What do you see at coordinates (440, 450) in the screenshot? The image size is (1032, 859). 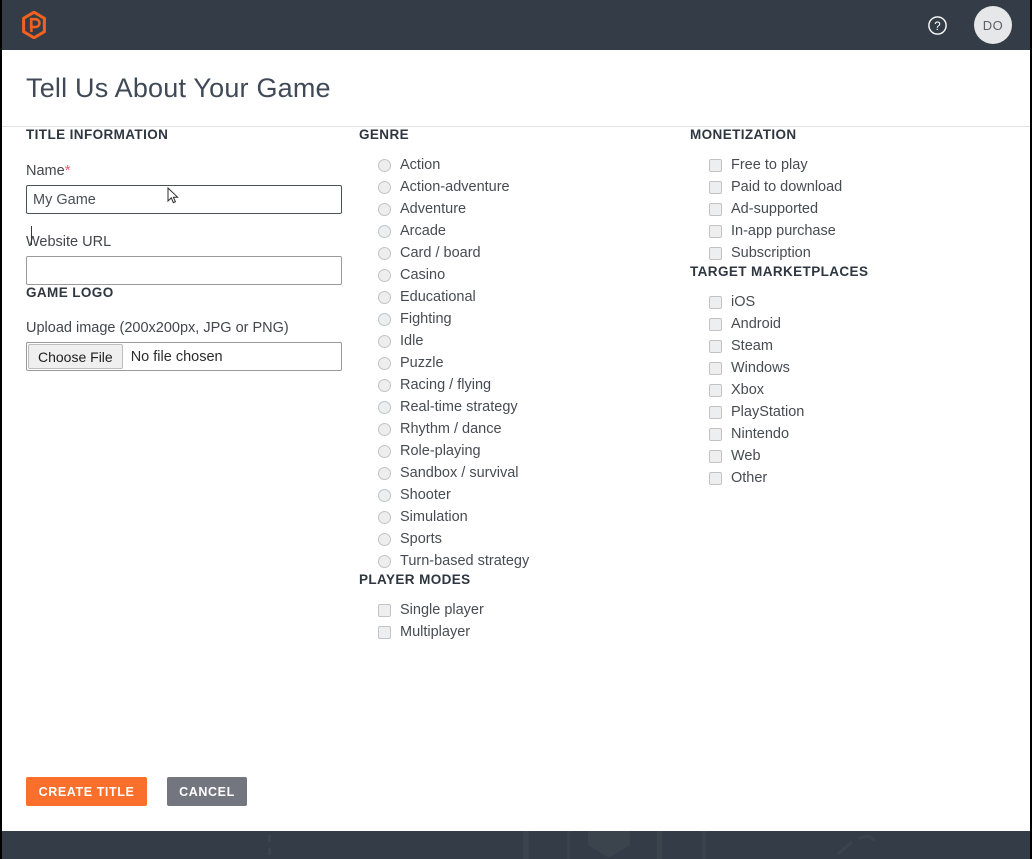 I see `genre-option-label: Role-playing` at bounding box center [440, 450].